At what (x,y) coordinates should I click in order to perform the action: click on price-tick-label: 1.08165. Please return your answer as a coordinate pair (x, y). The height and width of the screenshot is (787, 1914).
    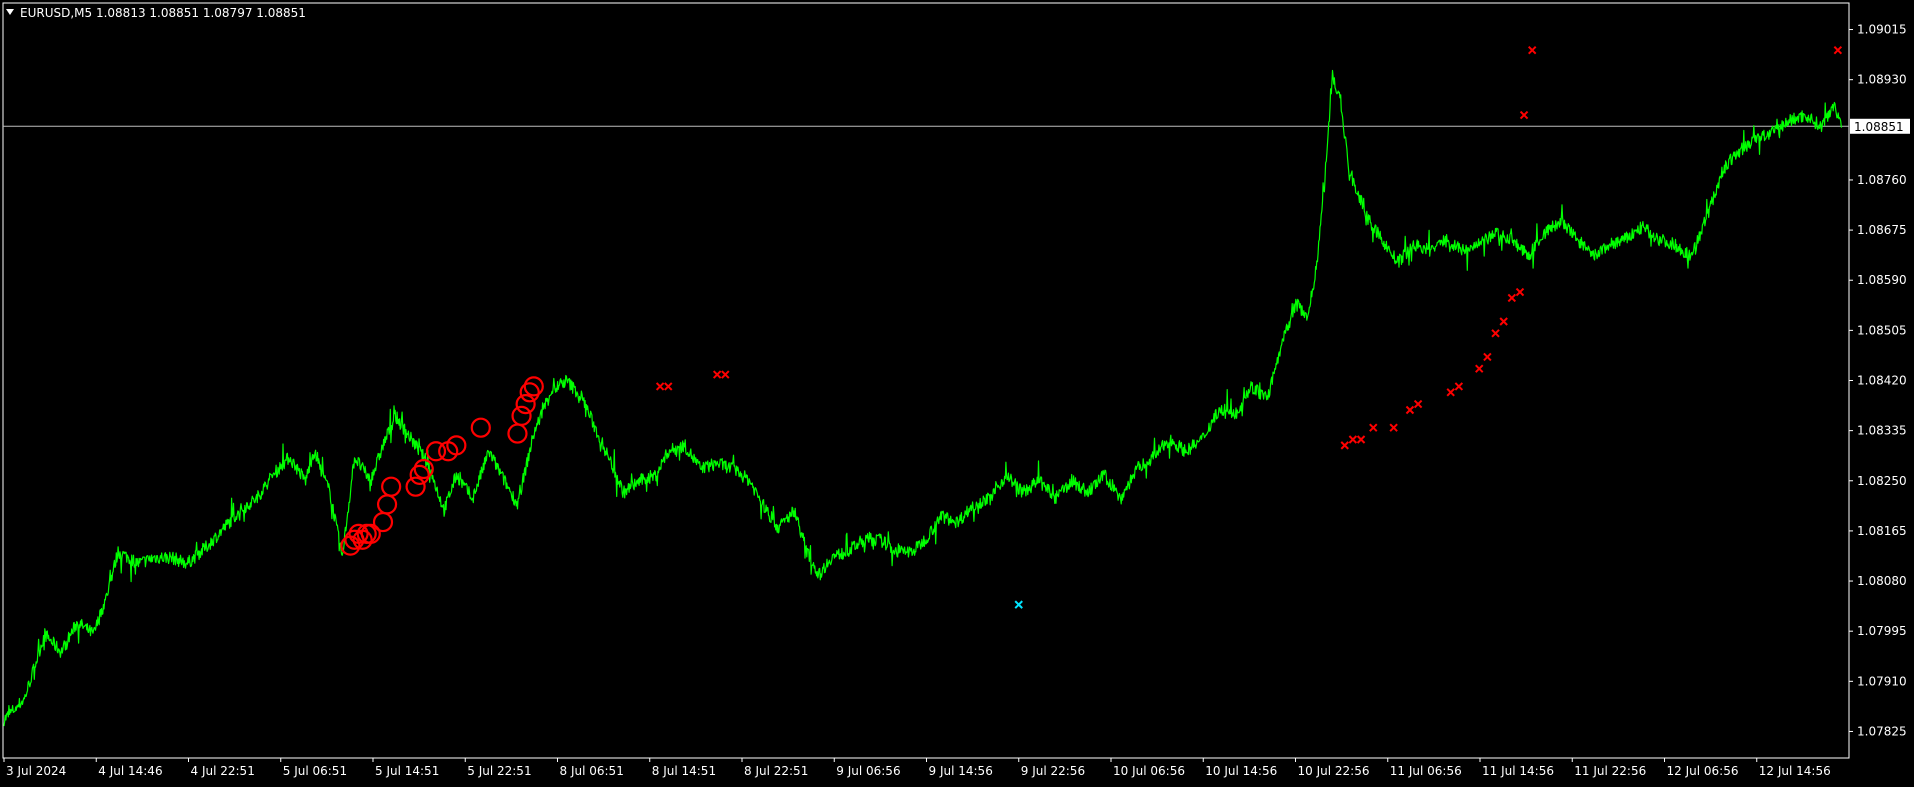
    Looking at the image, I should click on (1882, 531).